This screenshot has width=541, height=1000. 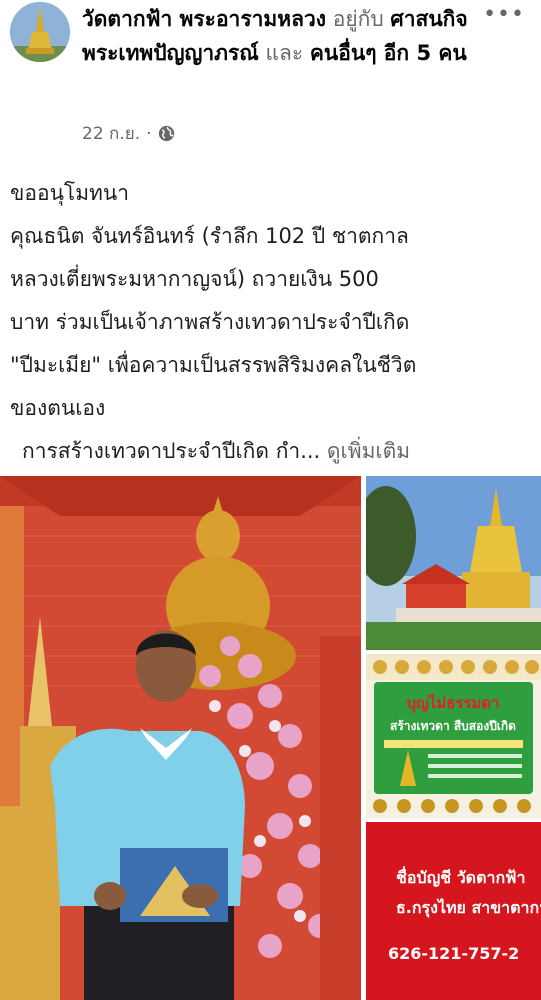 I want to click on poster-subtitle: สร้างเทวดา สืบสองปีเกิด, so click(x=453, y=726).